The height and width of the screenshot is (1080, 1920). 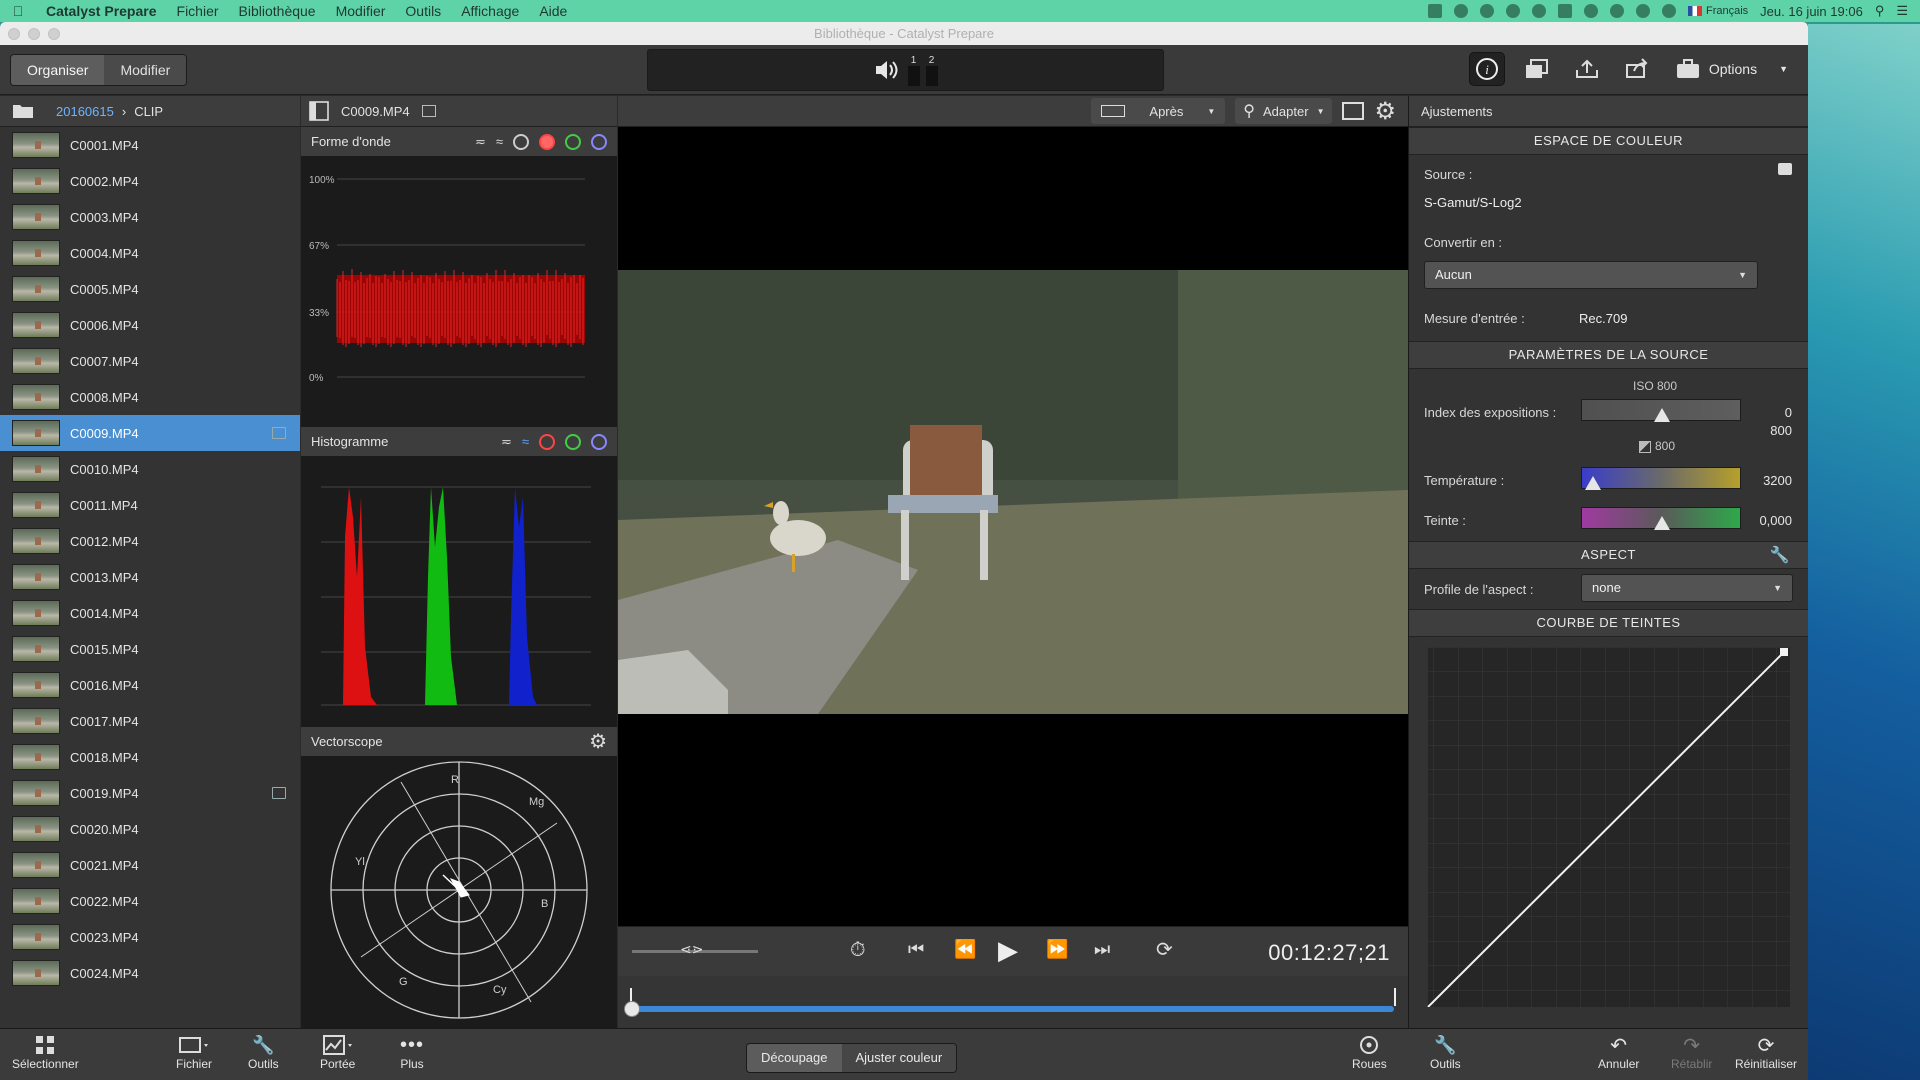 What do you see at coordinates (1486, 69) in the screenshot?
I see `info-button: i` at bounding box center [1486, 69].